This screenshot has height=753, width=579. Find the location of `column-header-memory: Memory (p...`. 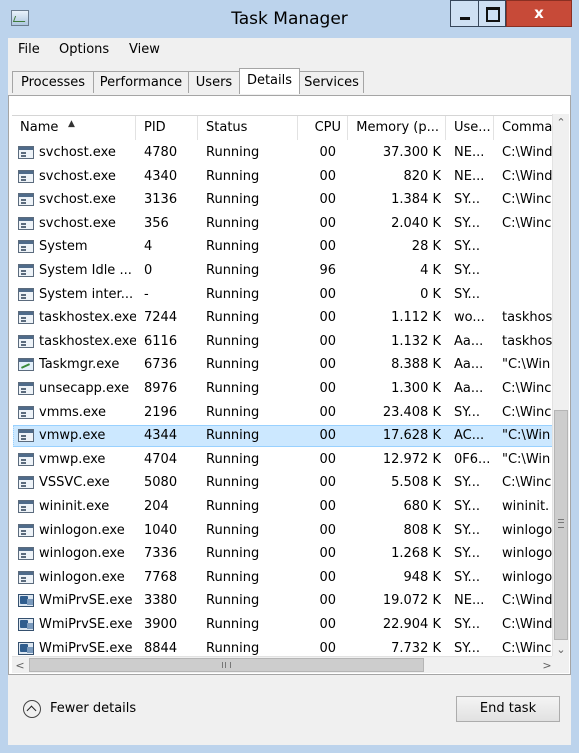

column-header-memory: Memory (p... is located at coordinates (397, 128).